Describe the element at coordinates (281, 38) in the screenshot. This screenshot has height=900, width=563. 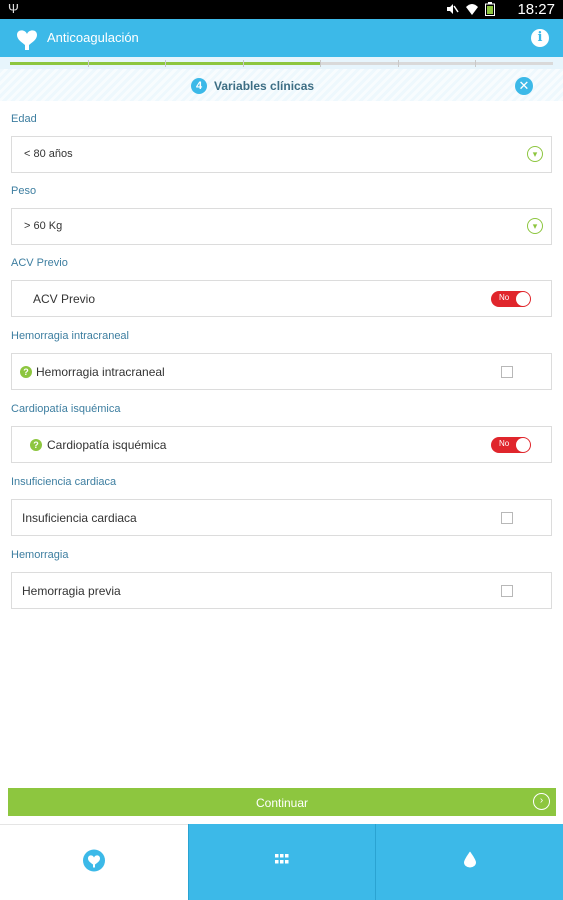
I see `app-bar: Anticoagulación i` at that location.